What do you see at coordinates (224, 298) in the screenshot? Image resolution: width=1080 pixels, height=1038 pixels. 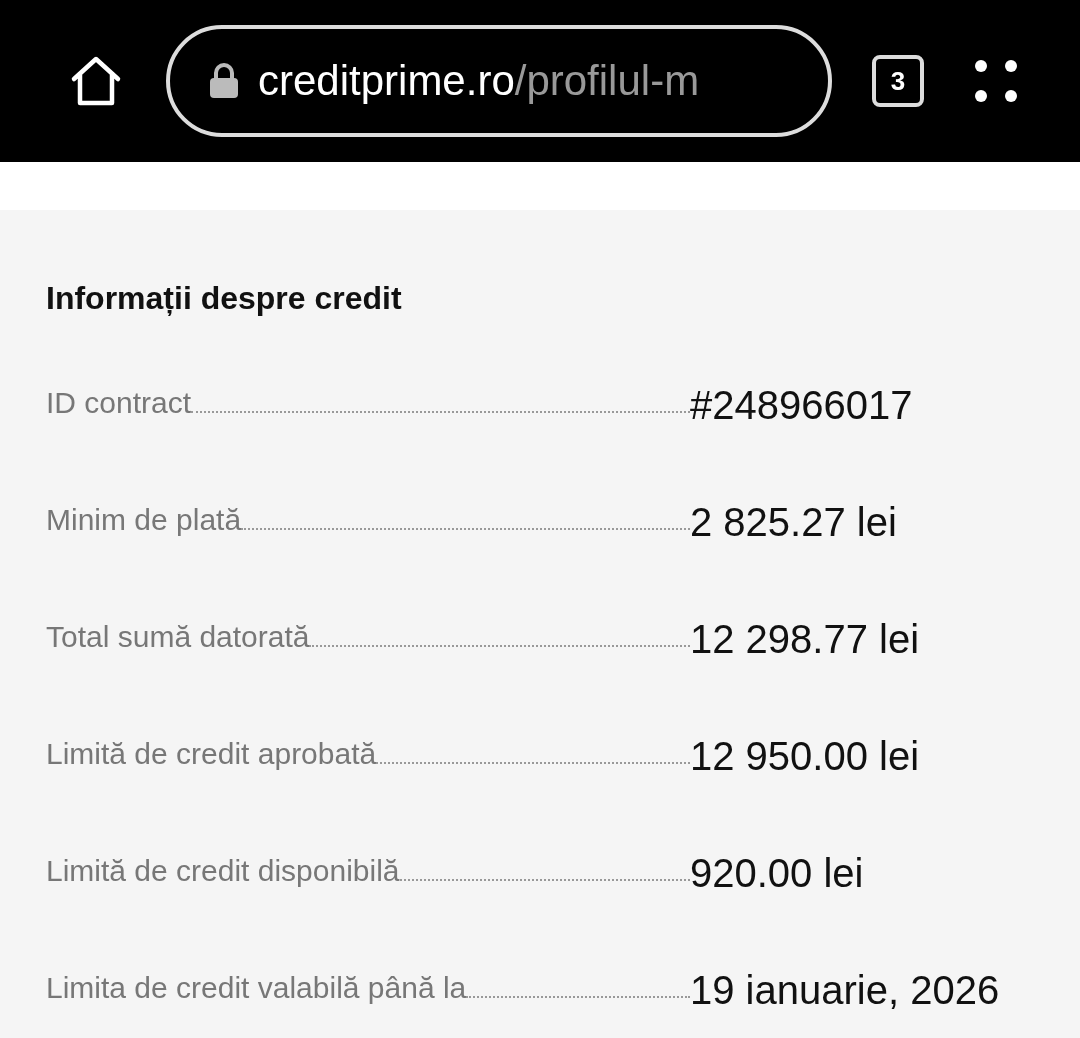 I see `section-title: Informații despre credit` at bounding box center [224, 298].